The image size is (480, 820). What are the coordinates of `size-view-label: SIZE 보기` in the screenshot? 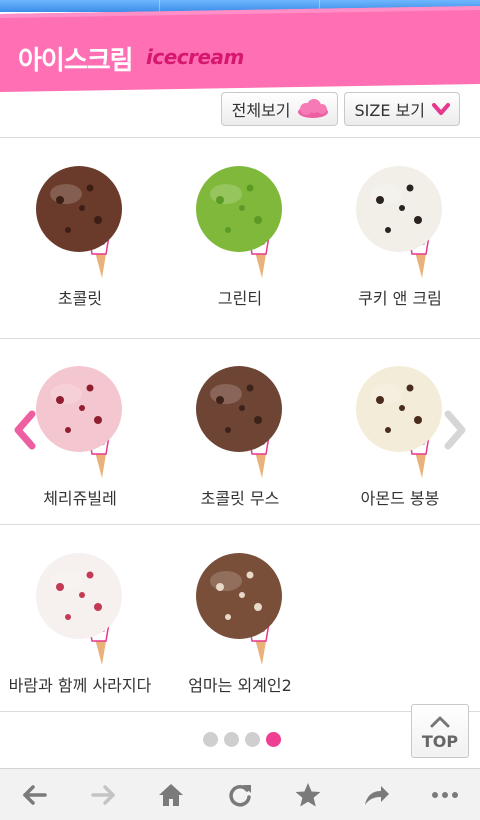 It's located at (389, 110).